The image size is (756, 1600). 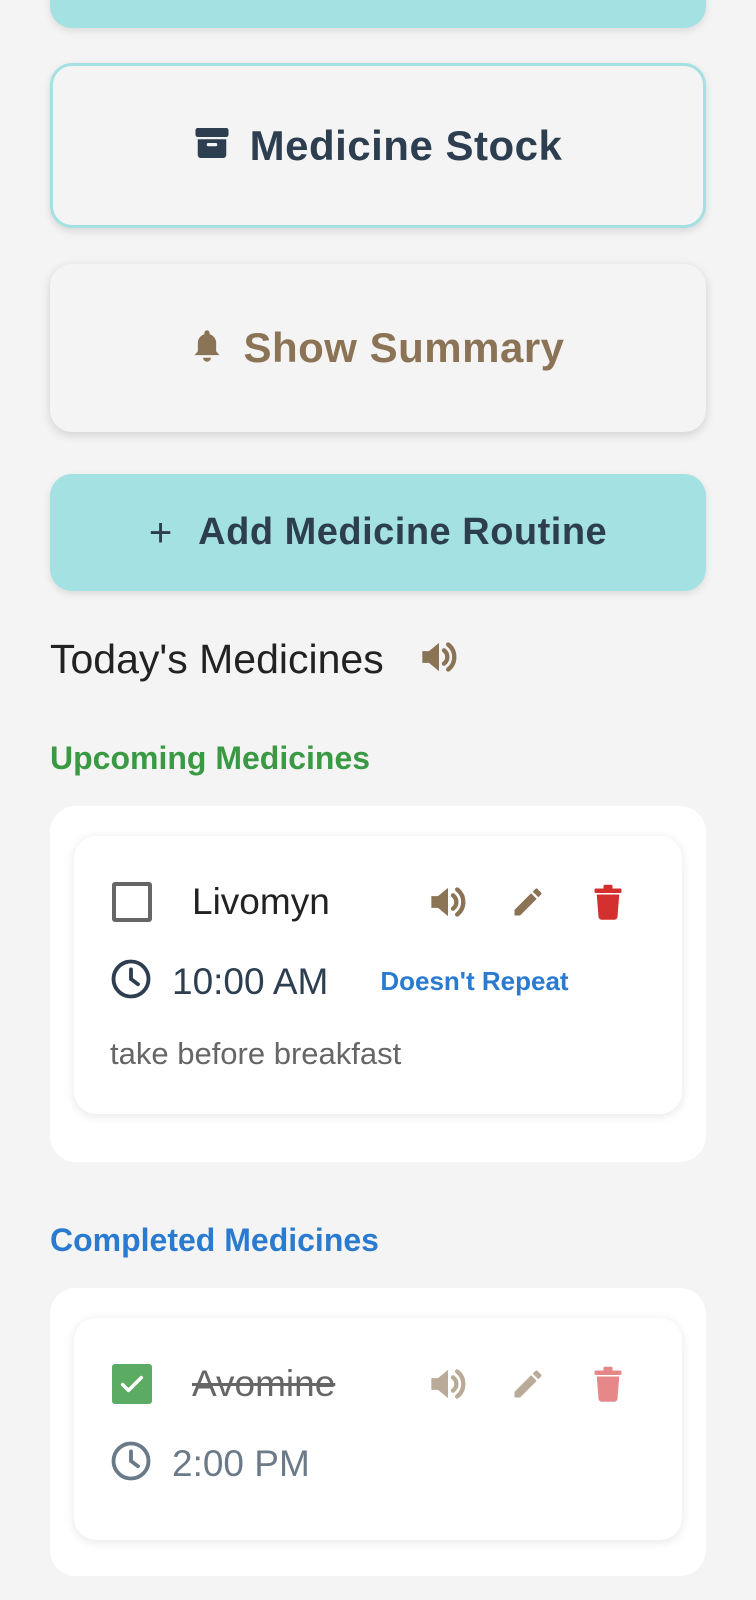 I want to click on show-summary-button: Show Summary, so click(x=378, y=348).